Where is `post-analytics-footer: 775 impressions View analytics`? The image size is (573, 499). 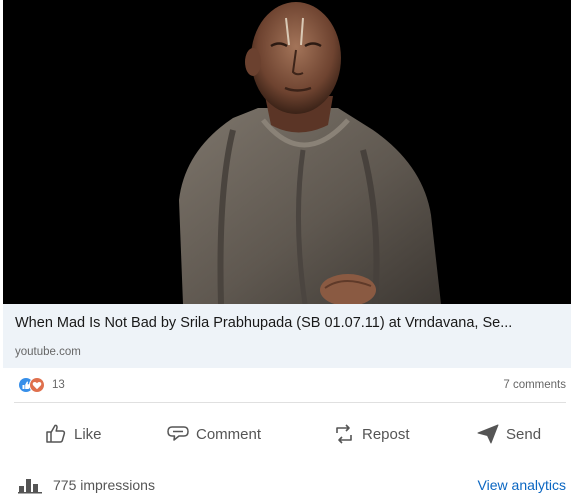
post-analytics-footer: 775 impressions View analytics is located at coordinates (290, 485).